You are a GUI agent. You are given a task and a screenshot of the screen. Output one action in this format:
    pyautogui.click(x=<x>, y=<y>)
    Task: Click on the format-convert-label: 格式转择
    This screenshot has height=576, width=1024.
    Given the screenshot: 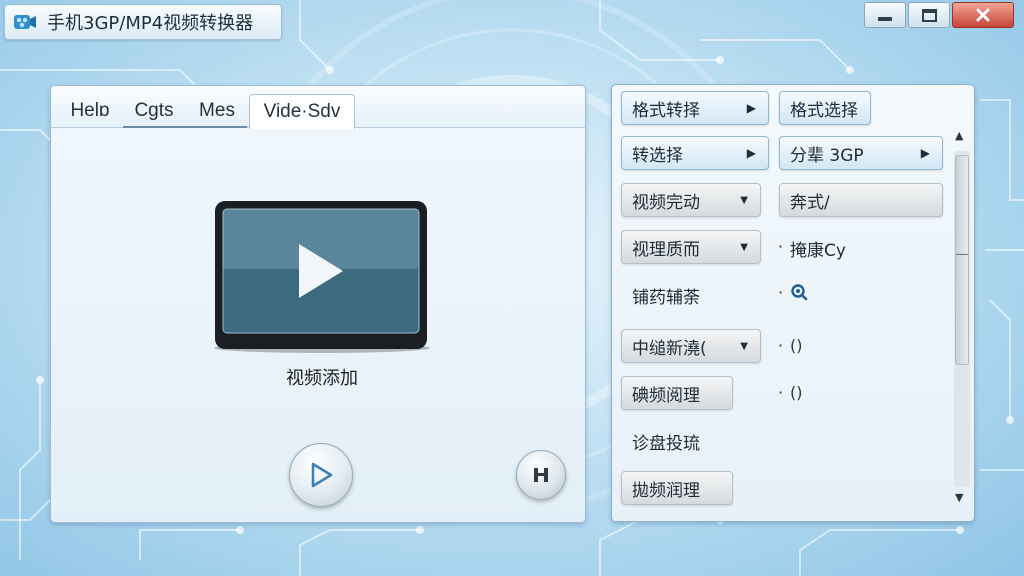 What is the action you would take?
    pyautogui.click(x=666, y=110)
    